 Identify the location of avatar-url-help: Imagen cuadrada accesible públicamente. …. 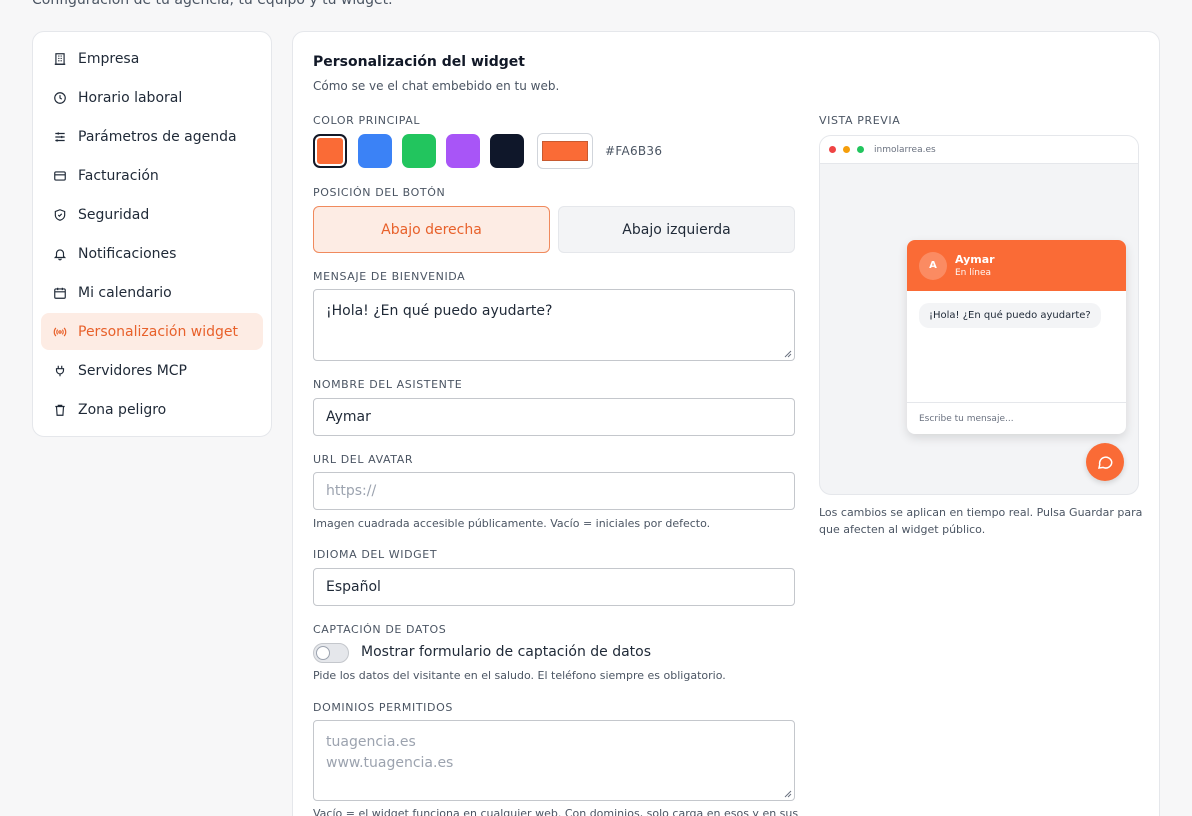
(512, 523).